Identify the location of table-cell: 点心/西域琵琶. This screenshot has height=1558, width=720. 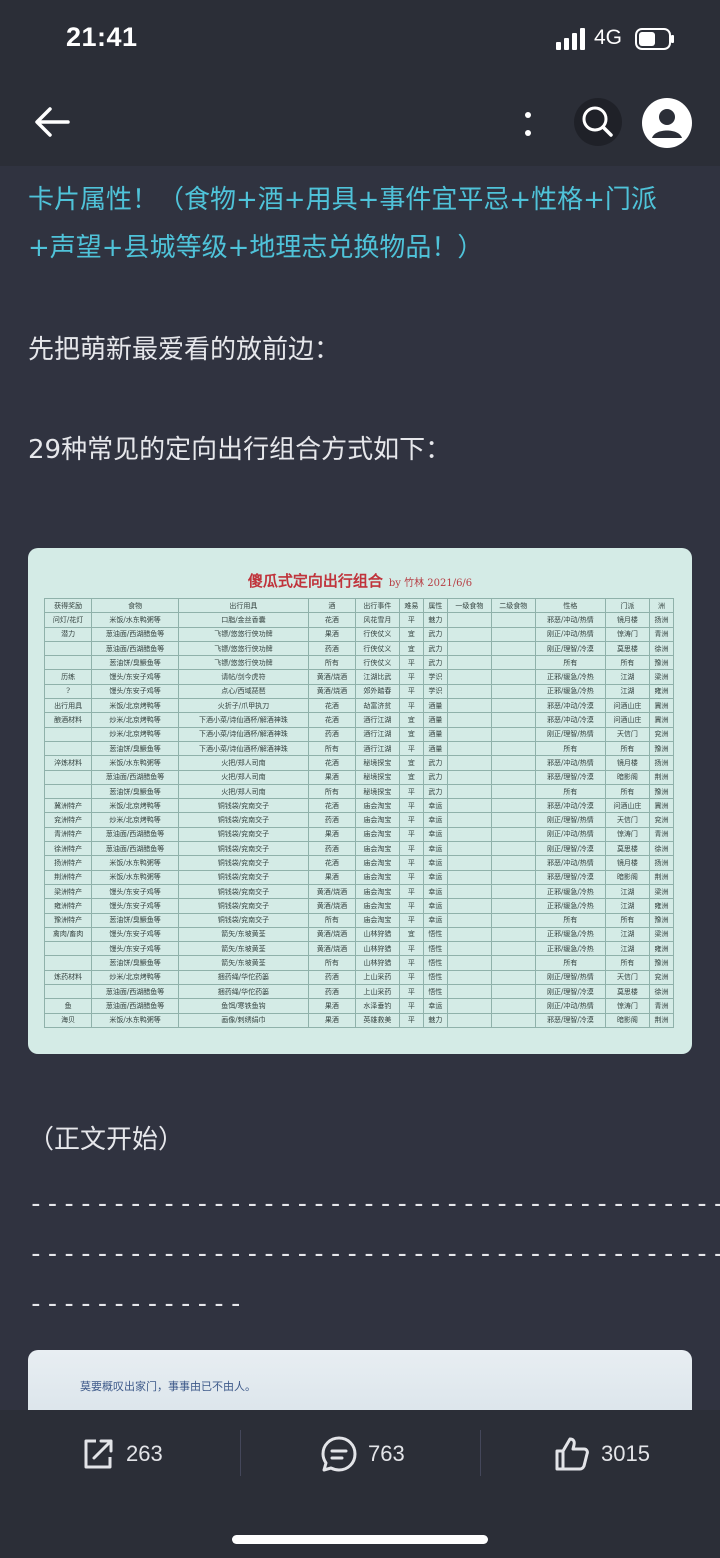
(243, 691).